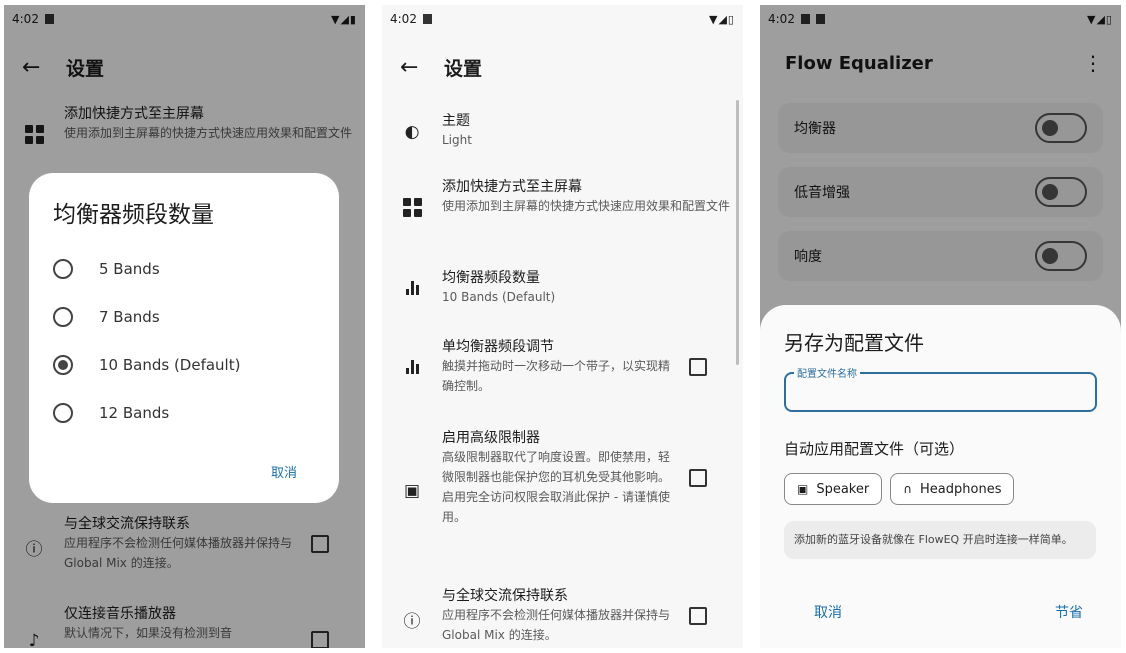 The height and width of the screenshot is (653, 1126). What do you see at coordinates (427, 19) in the screenshot?
I see `notification-icon` at bounding box center [427, 19].